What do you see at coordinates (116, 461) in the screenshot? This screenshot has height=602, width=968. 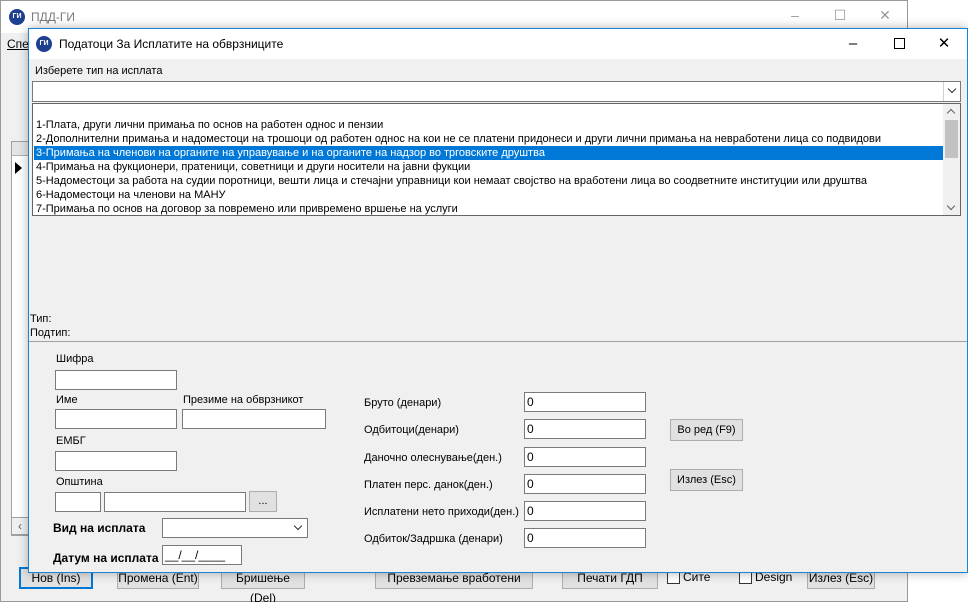 I see `embg-input` at bounding box center [116, 461].